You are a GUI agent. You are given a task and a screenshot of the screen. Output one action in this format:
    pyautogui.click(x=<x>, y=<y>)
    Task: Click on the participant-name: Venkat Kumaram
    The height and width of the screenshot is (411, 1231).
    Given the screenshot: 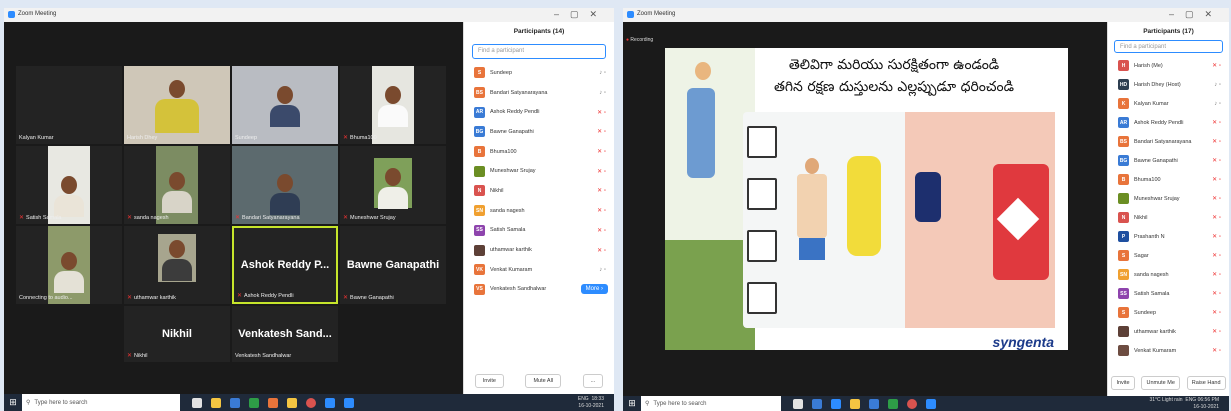 What is the action you would take?
    pyautogui.click(x=511, y=269)
    